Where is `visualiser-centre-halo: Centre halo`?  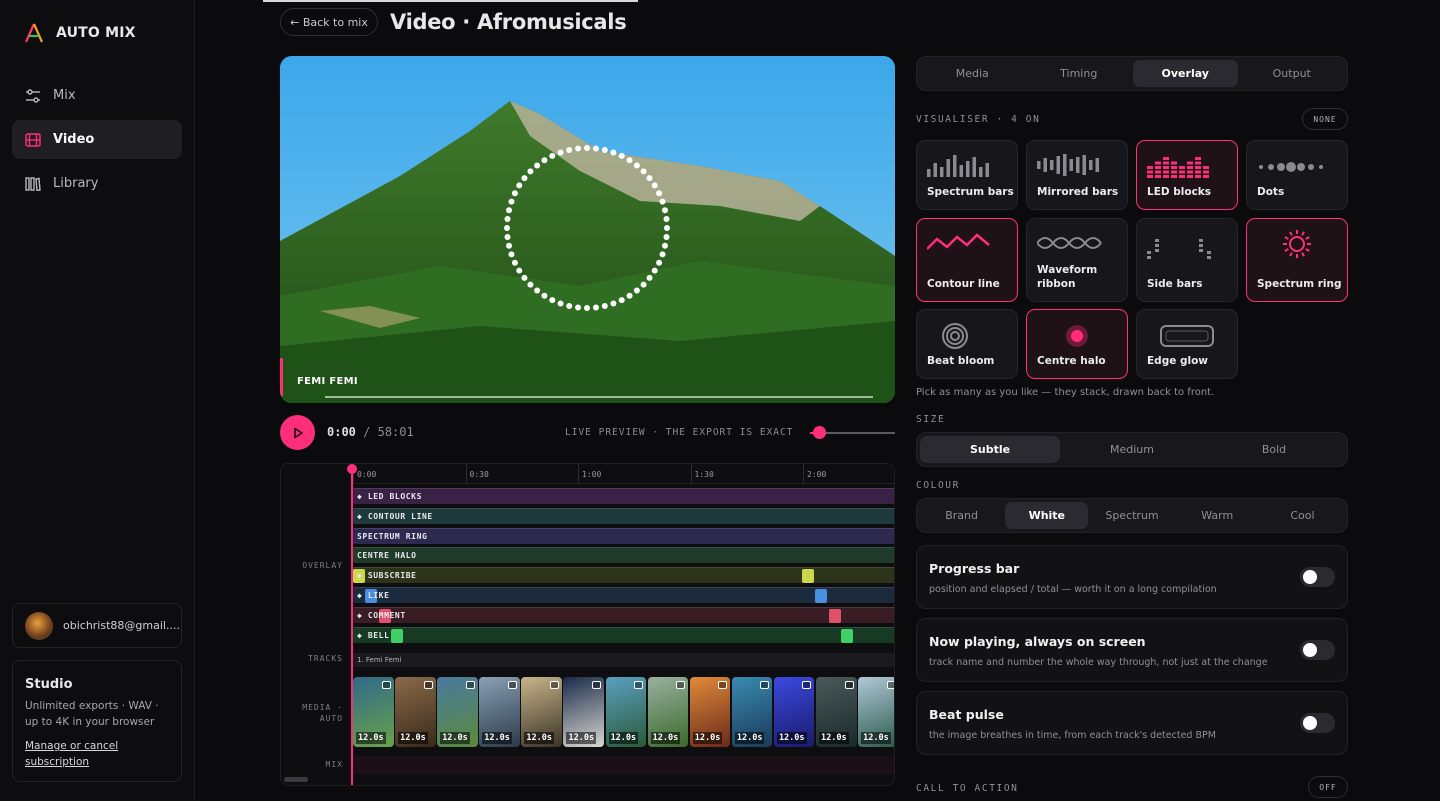 visualiser-centre-halo: Centre halo is located at coordinates (1077, 344).